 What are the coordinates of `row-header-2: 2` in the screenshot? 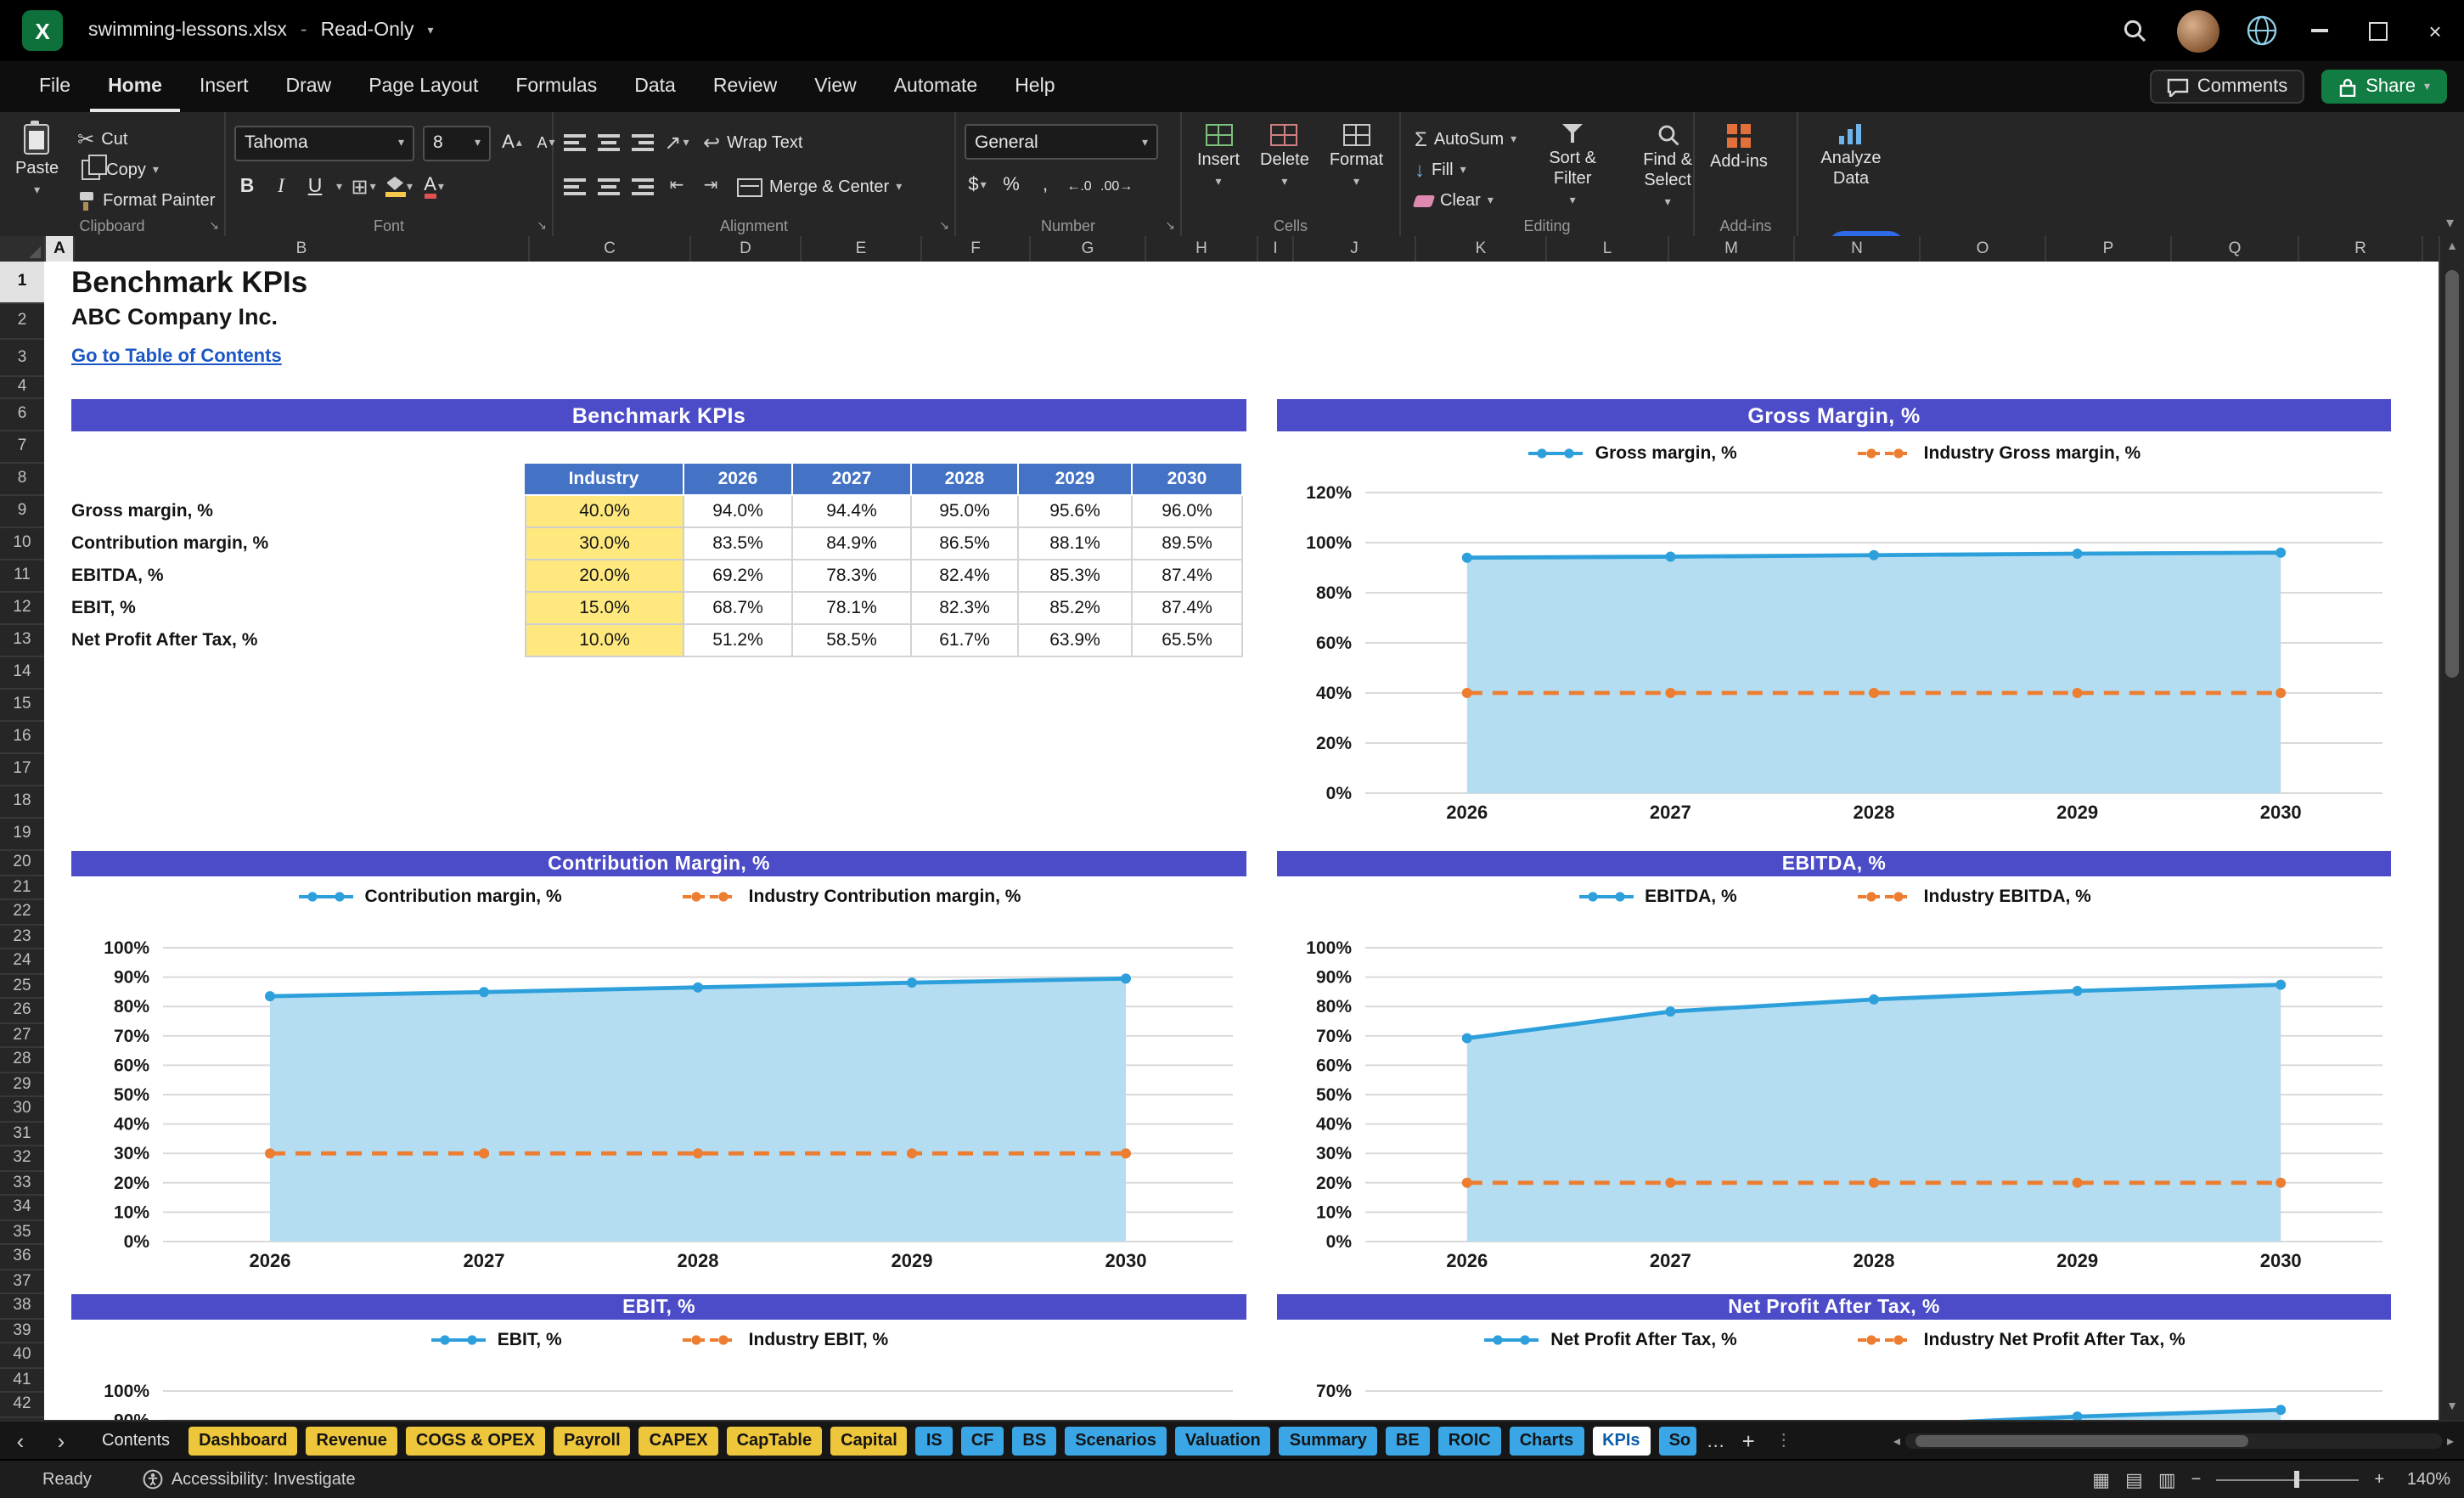 It's located at (22, 322).